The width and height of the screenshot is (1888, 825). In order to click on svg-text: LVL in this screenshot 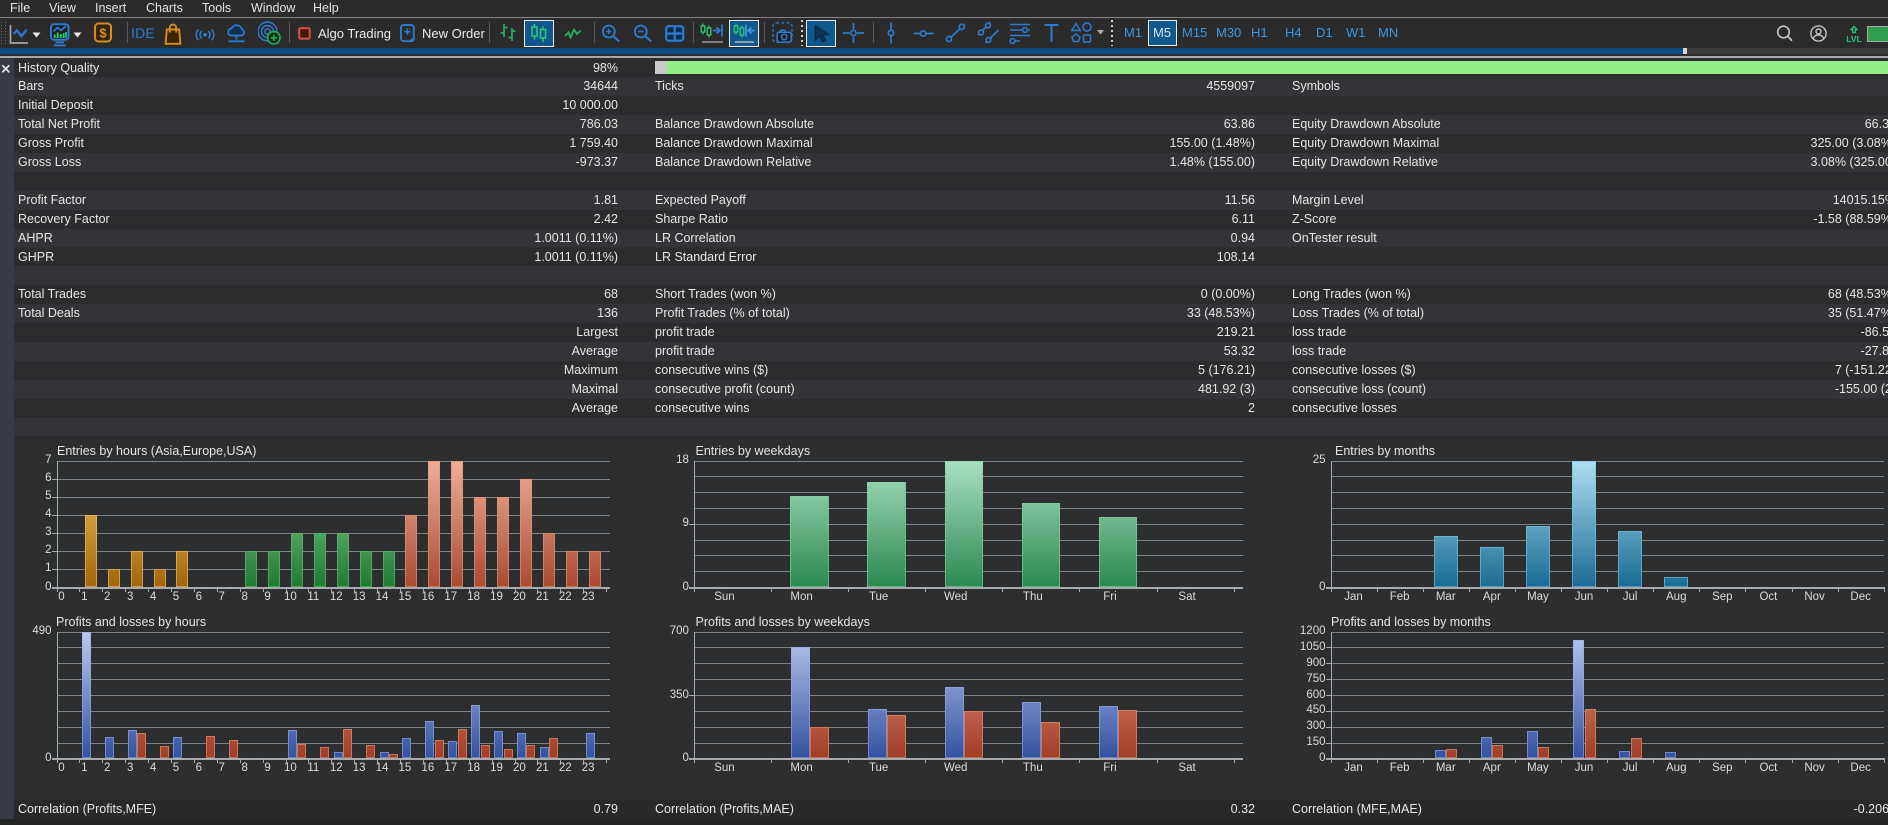, I will do `click(1853, 39)`.